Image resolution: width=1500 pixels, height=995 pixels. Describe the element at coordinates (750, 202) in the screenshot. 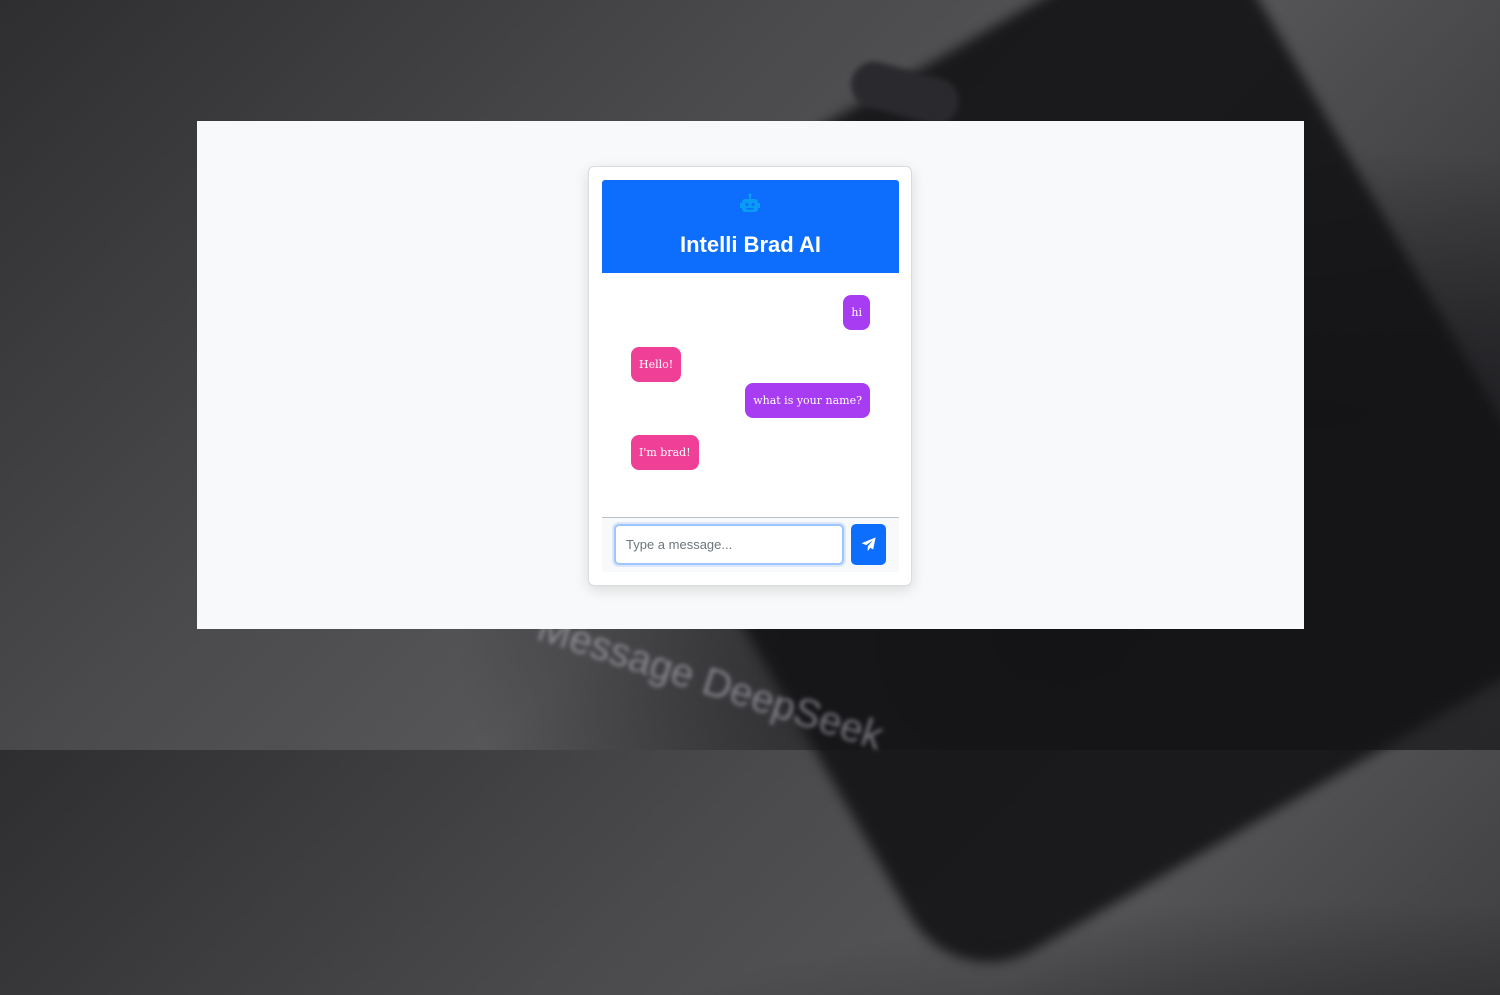

I see `robot-icon` at that location.